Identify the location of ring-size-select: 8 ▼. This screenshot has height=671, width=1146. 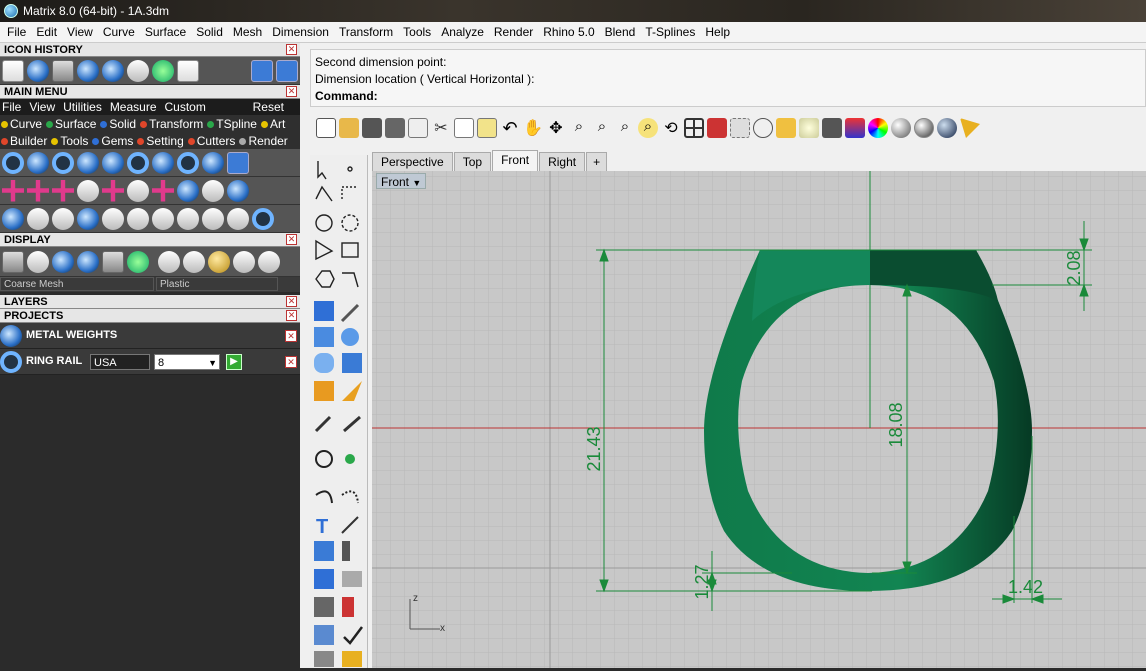
(187, 361).